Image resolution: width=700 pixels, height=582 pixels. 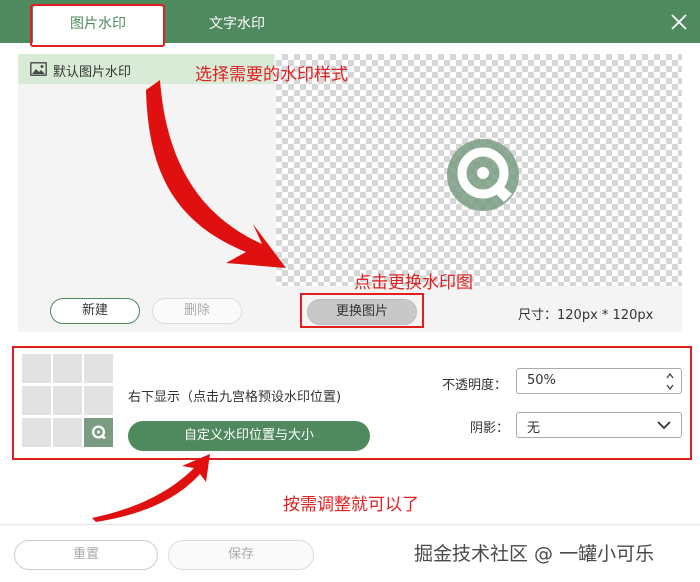 What do you see at coordinates (490, 428) in the screenshot?
I see `shadow-label: 阴影：` at bounding box center [490, 428].